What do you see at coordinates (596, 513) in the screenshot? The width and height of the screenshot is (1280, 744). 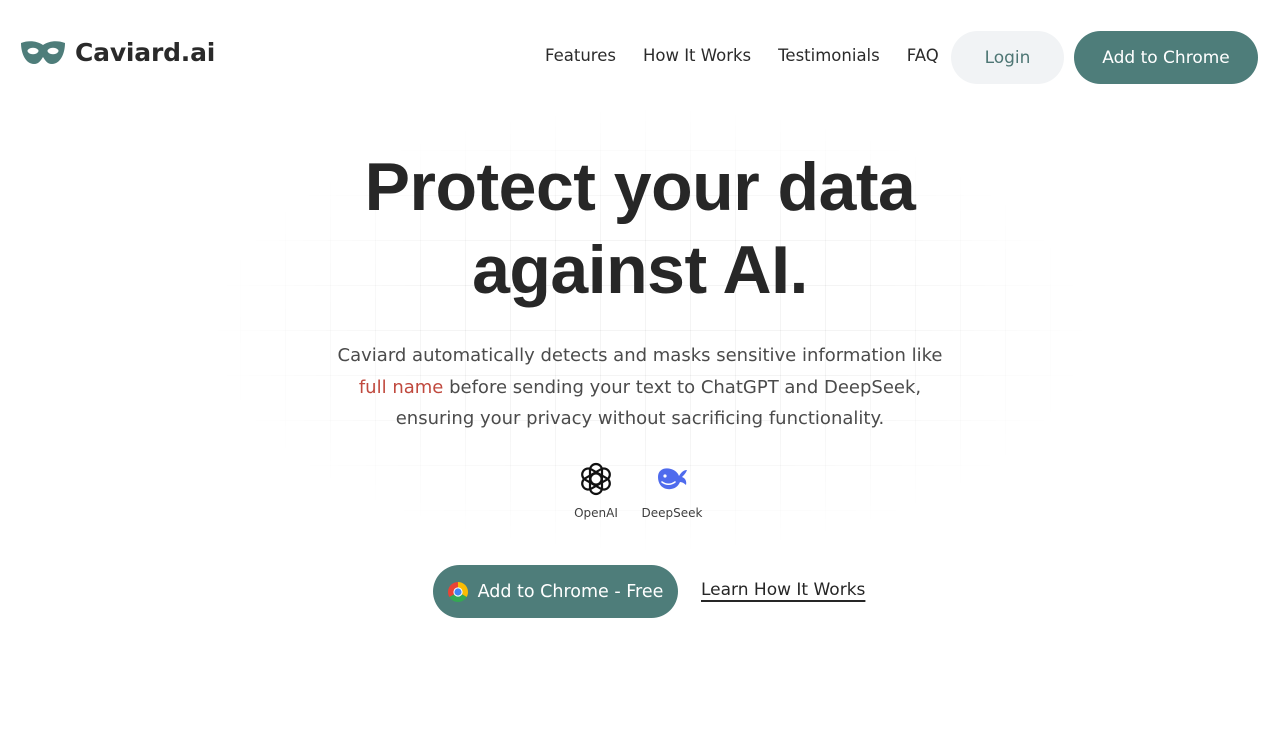 I see `provider-label-openai: OpenAI` at bounding box center [596, 513].